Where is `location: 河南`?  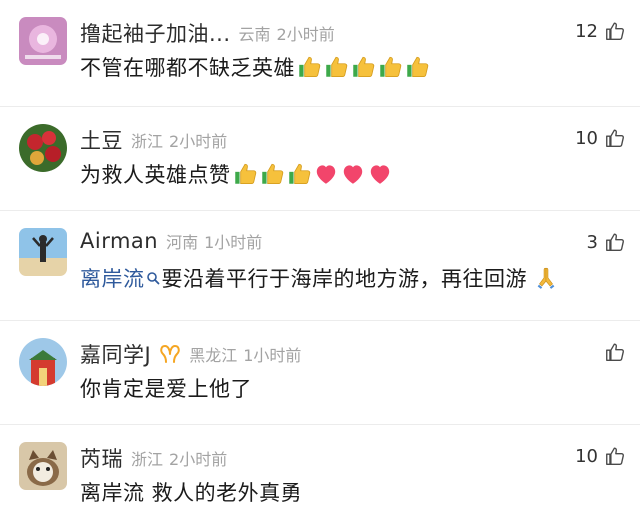
location: 河南 is located at coordinates (182, 242).